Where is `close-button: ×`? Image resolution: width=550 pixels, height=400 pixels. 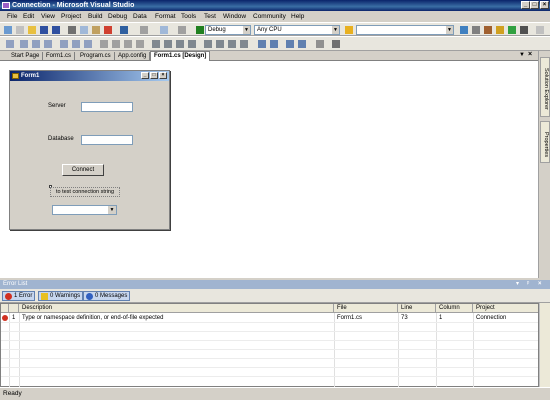 close-button: × is located at coordinates (544, 5).